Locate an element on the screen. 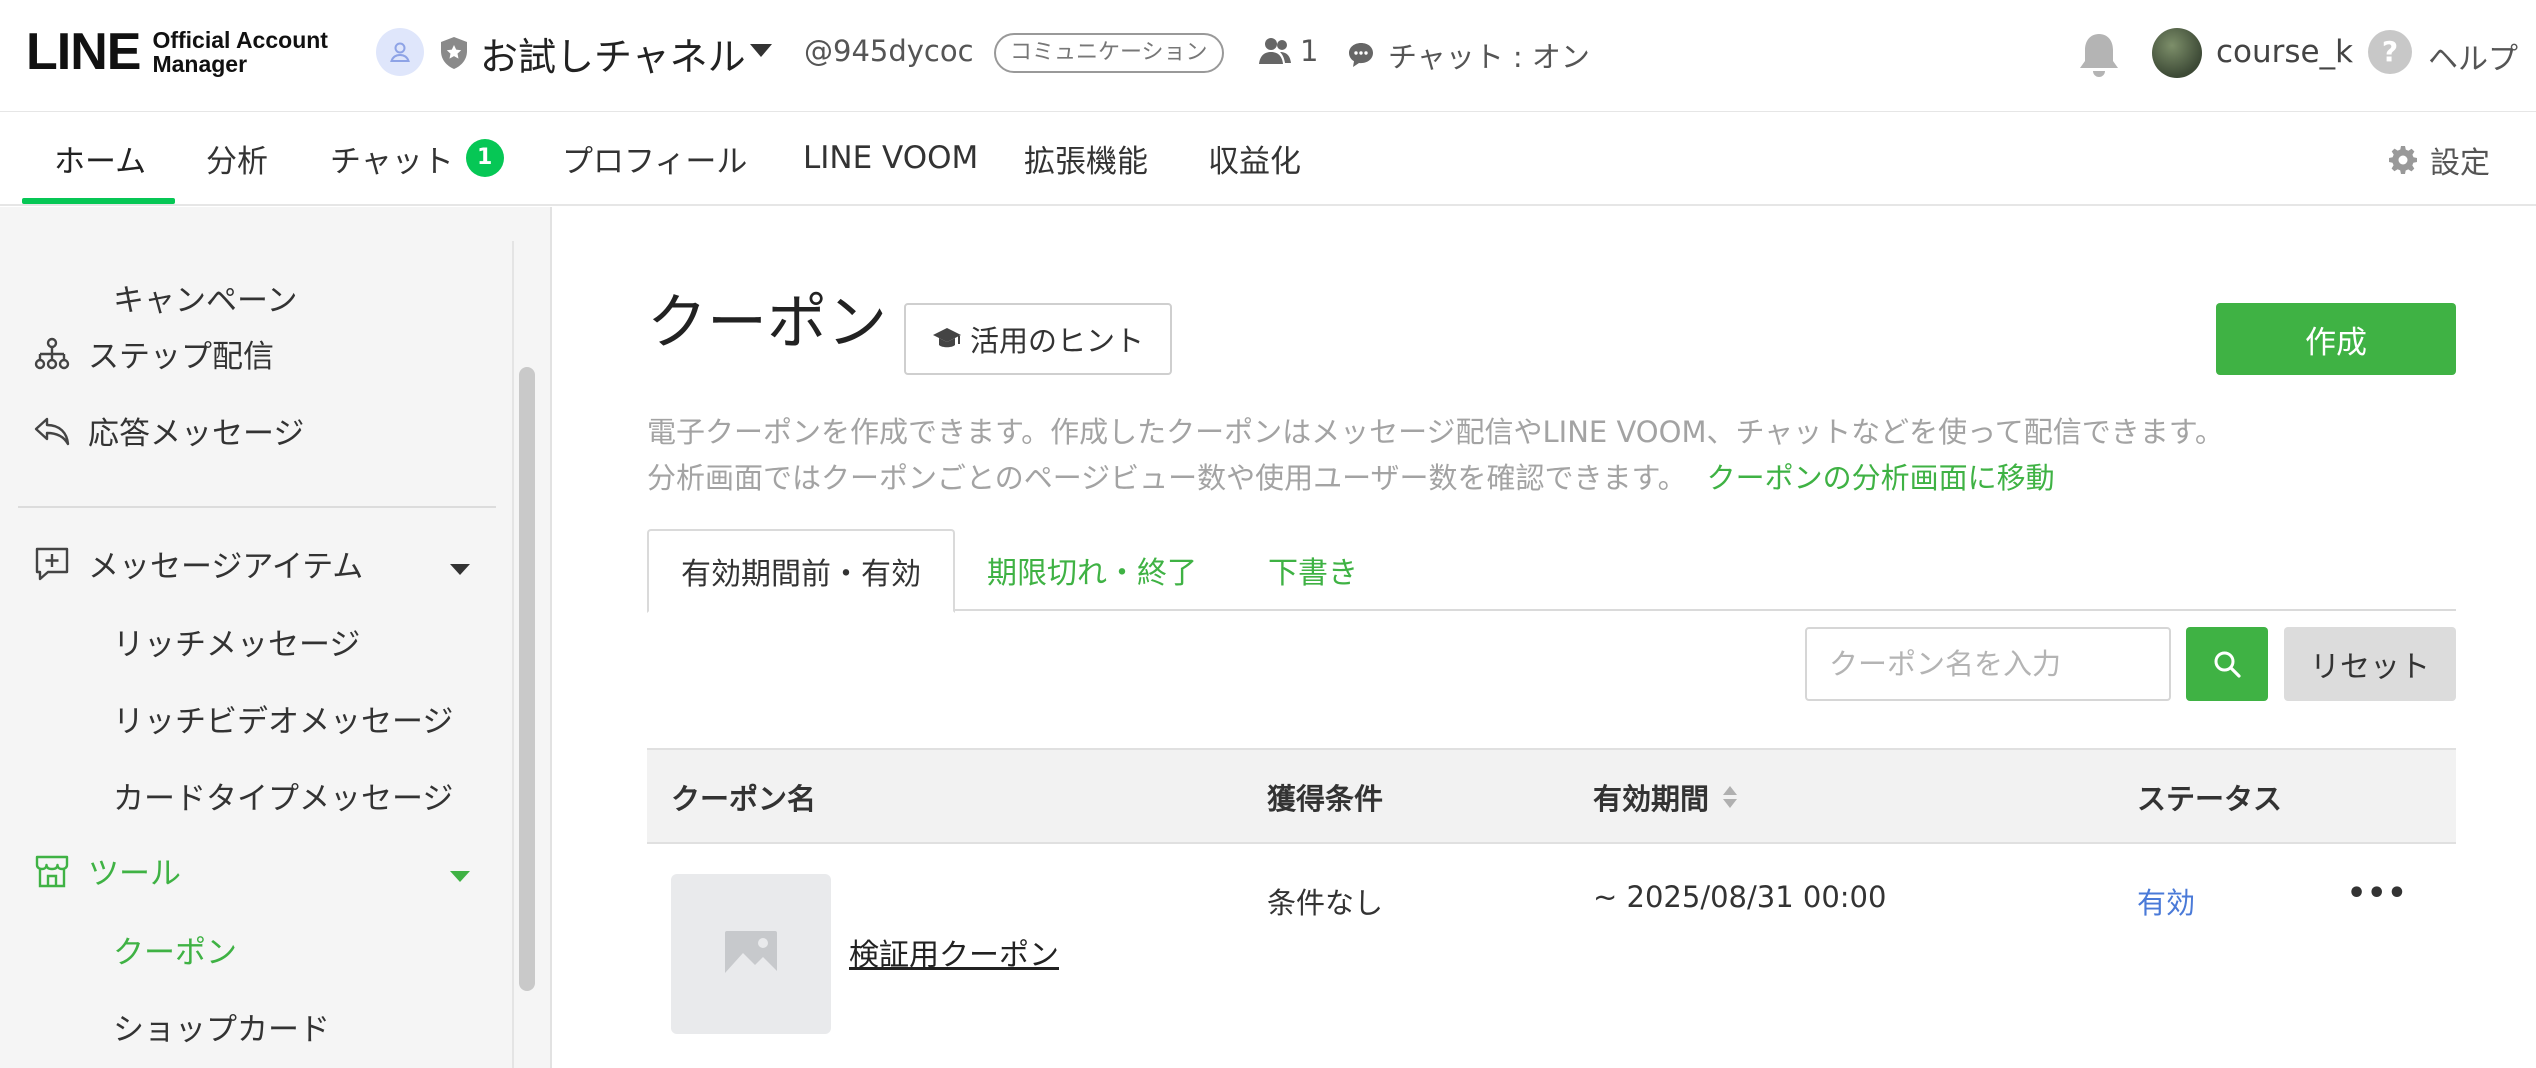 Image resolution: width=2536 pixels, height=1068 pixels. account-category-badge: コミュニケーション is located at coordinates (1109, 53).